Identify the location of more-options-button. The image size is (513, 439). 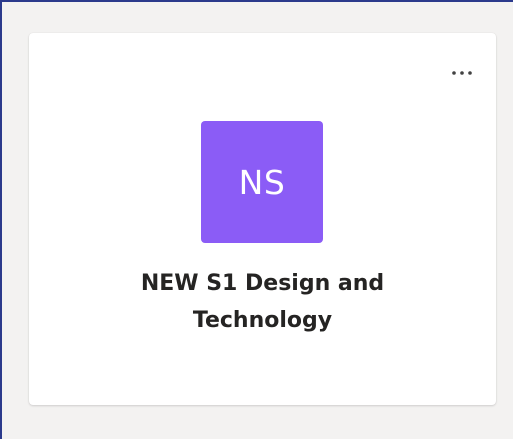
(462, 73).